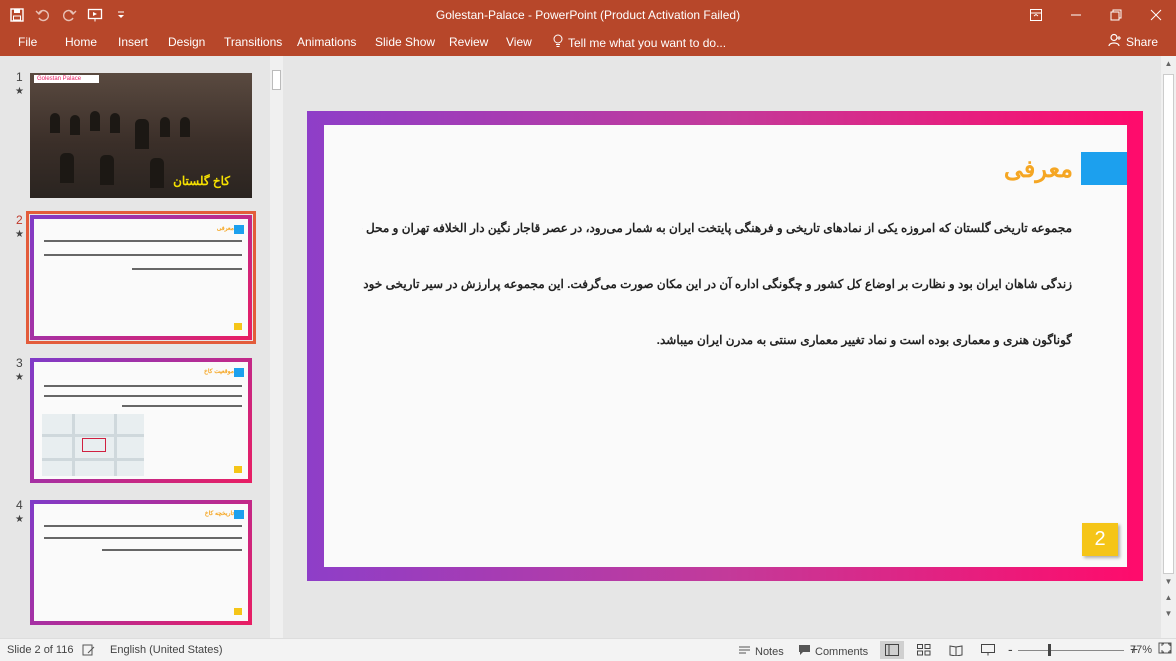 The height and width of the screenshot is (661, 1176). I want to click on slide-sorter-view-button, so click(924, 650).